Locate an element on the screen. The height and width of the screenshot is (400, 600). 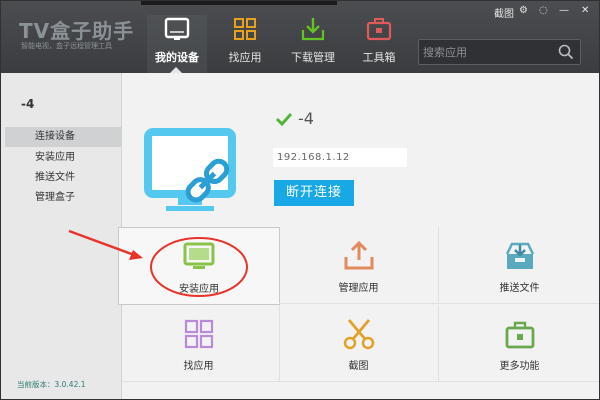
nav-label: 下载管理 is located at coordinates (313, 57).